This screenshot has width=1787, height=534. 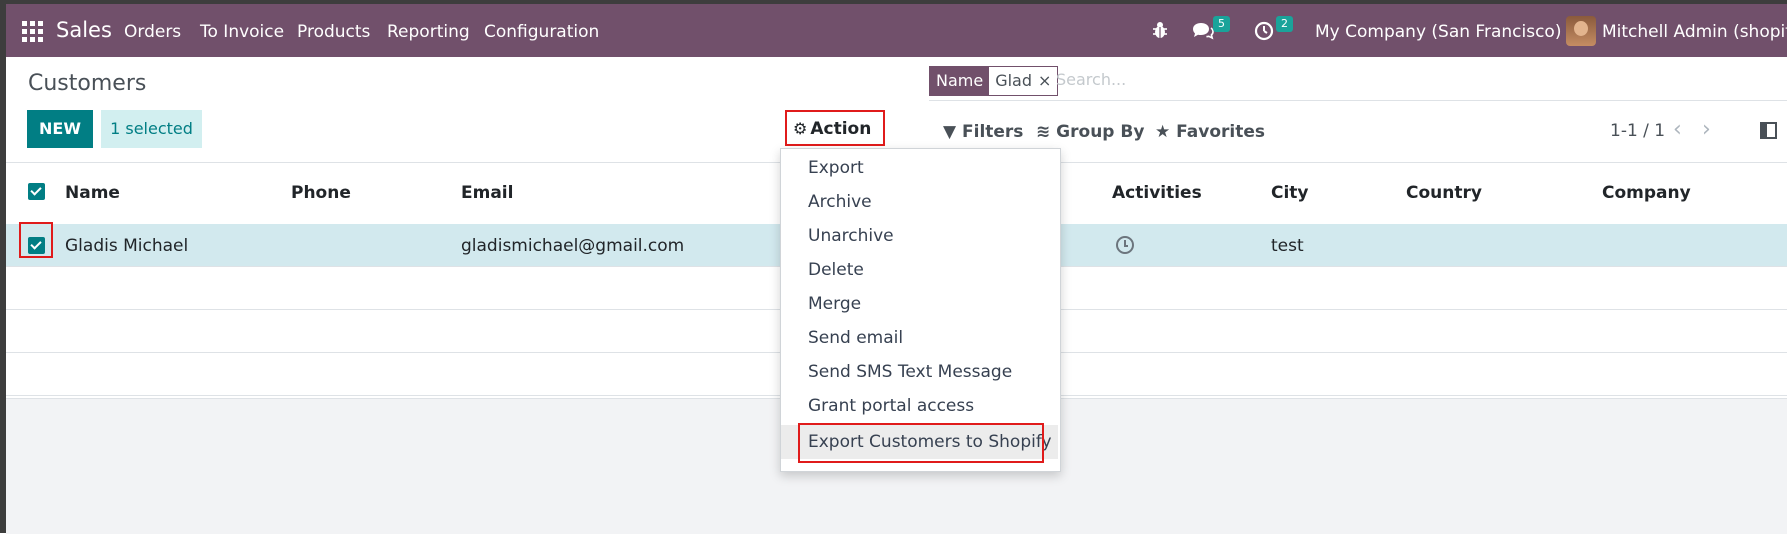 I want to click on pager-next-icon: ›, so click(x=1706, y=129).